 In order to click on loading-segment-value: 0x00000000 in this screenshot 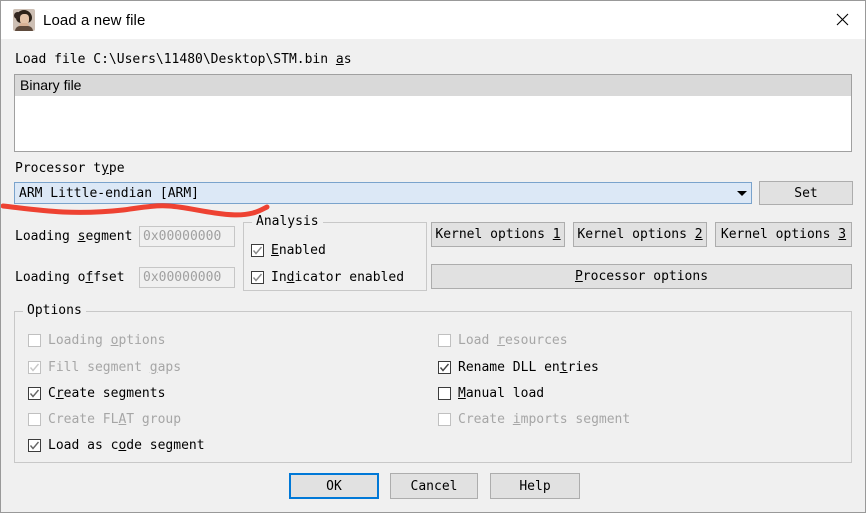, I will do `click(182, 236)`.